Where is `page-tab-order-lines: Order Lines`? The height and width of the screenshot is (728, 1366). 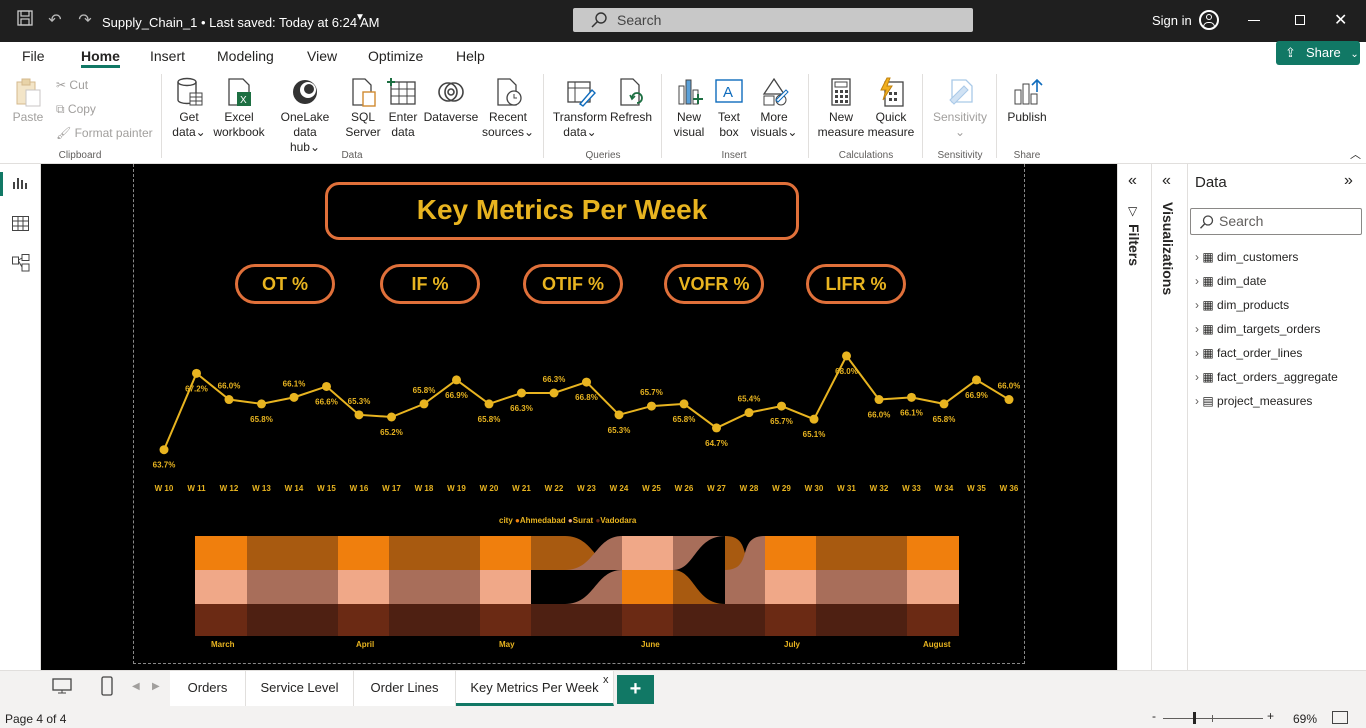 page-tab-order-lines: Order Lines is located at coordinates (405, 688).